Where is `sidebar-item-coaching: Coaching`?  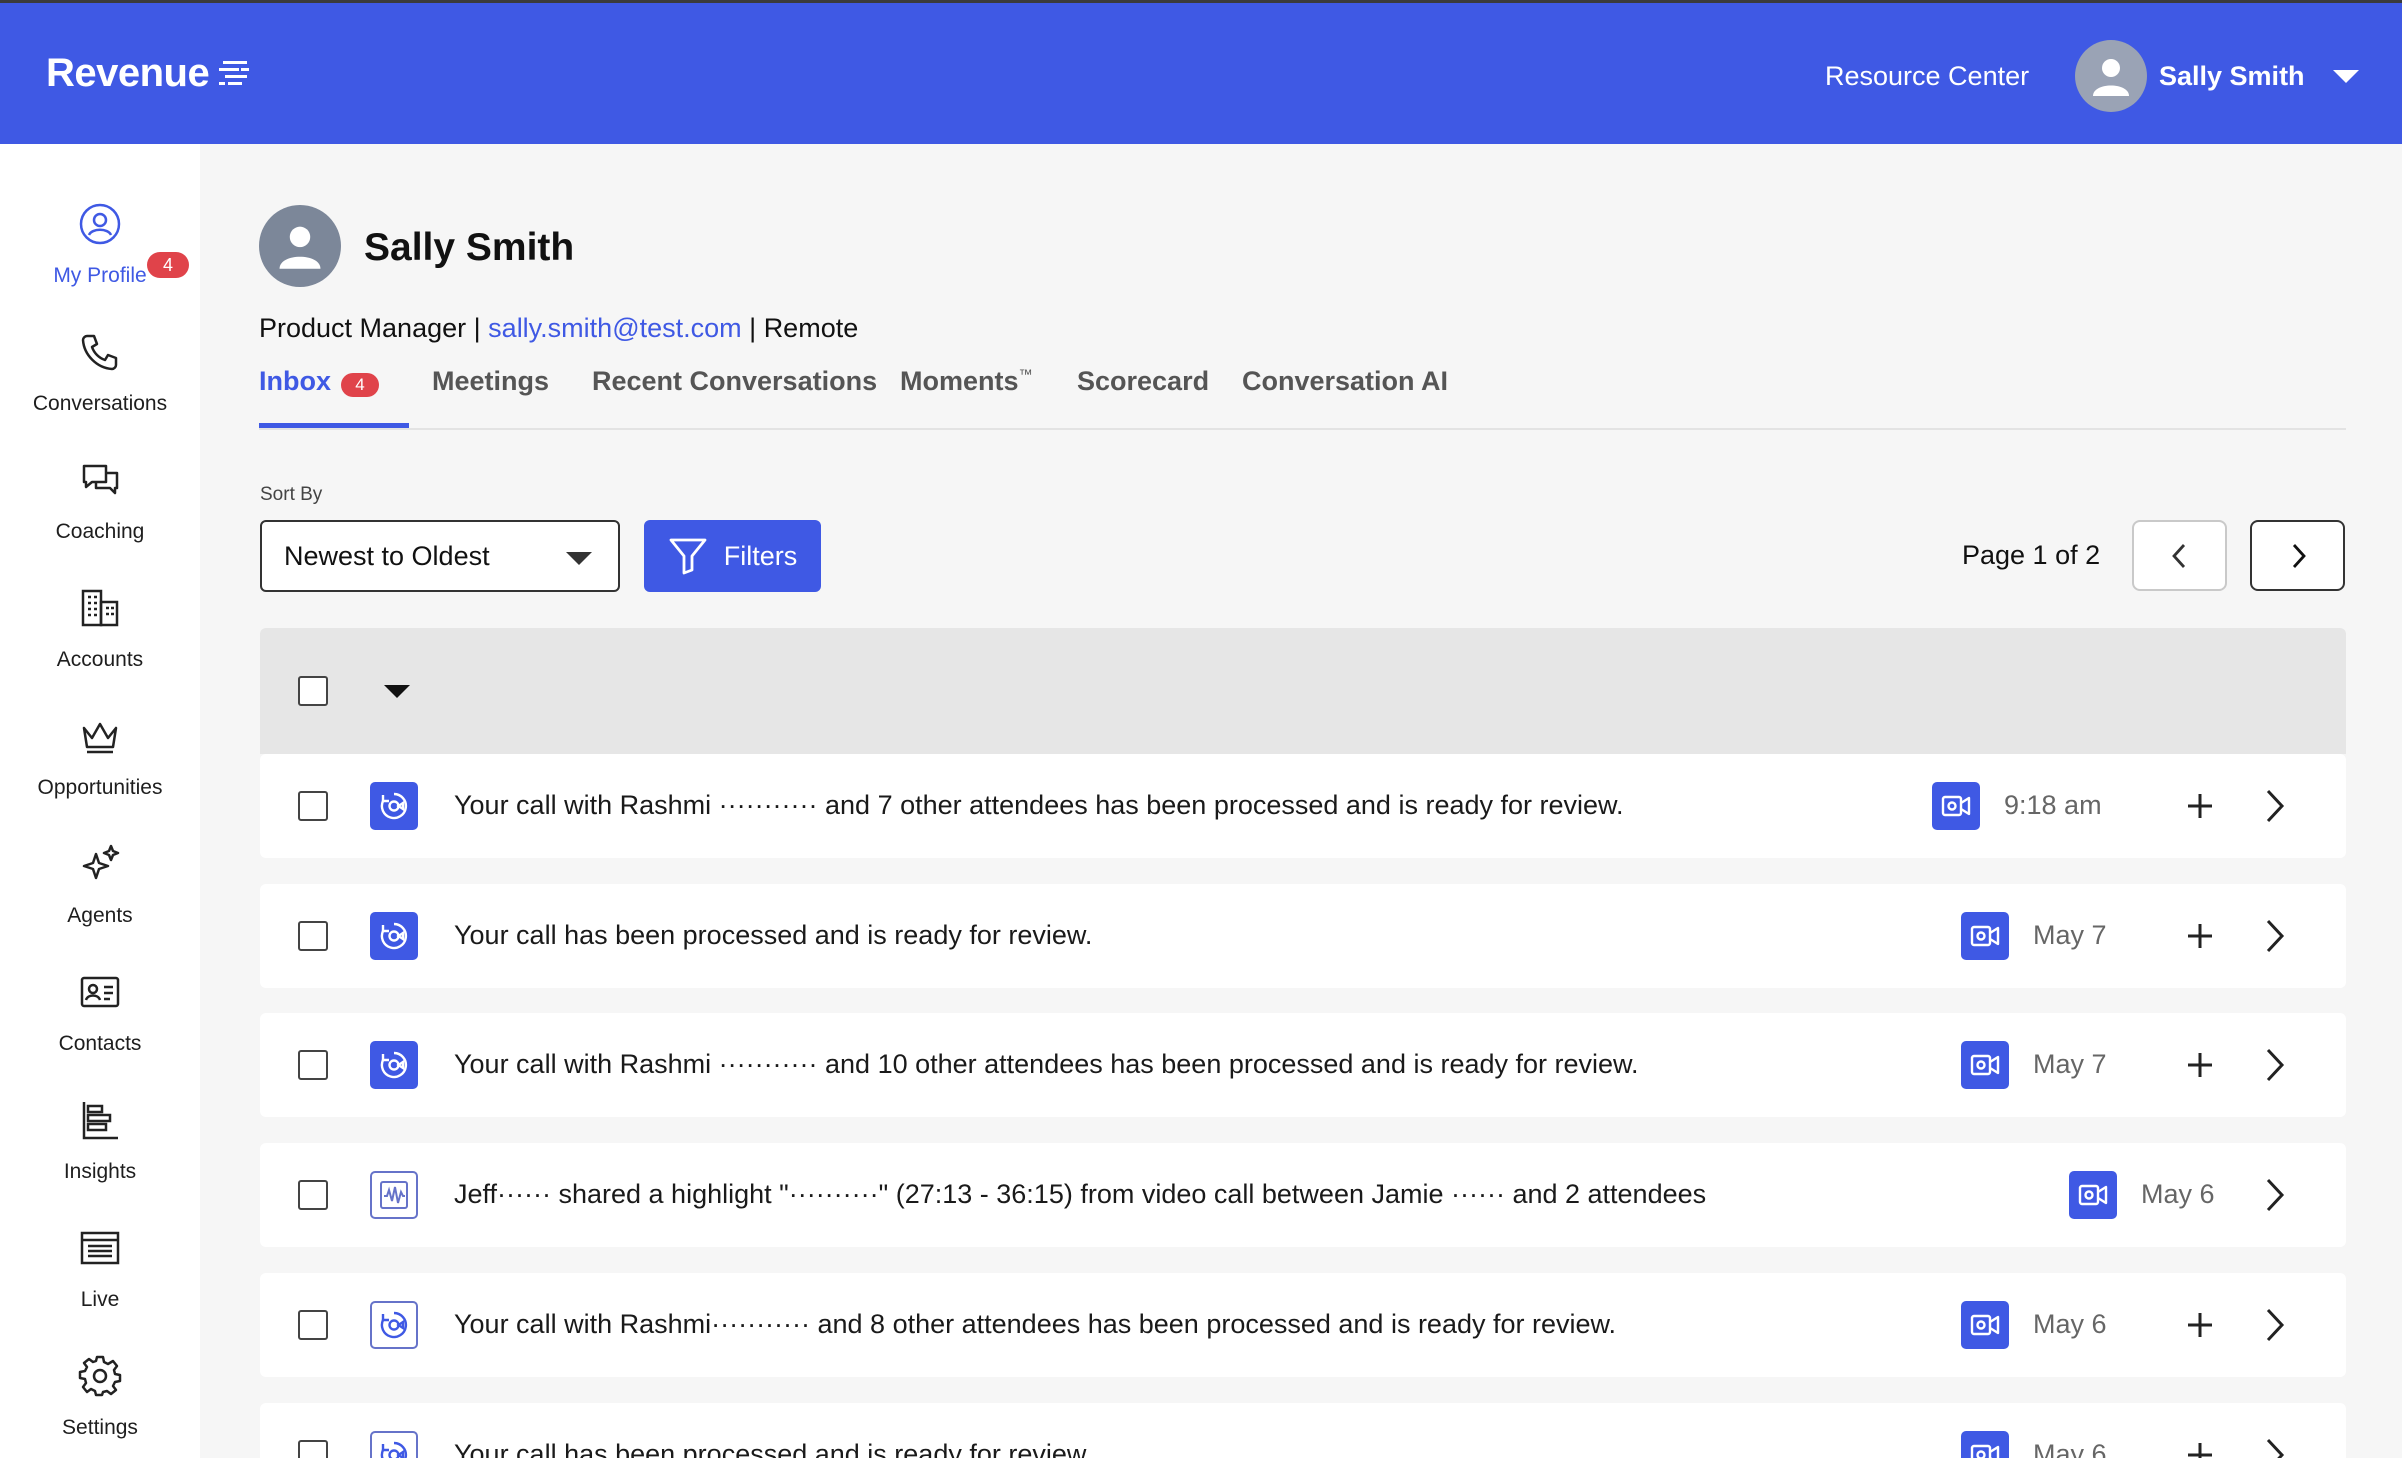
sidebar-item-coaching: Coaching is located at coordinates (100, 520).